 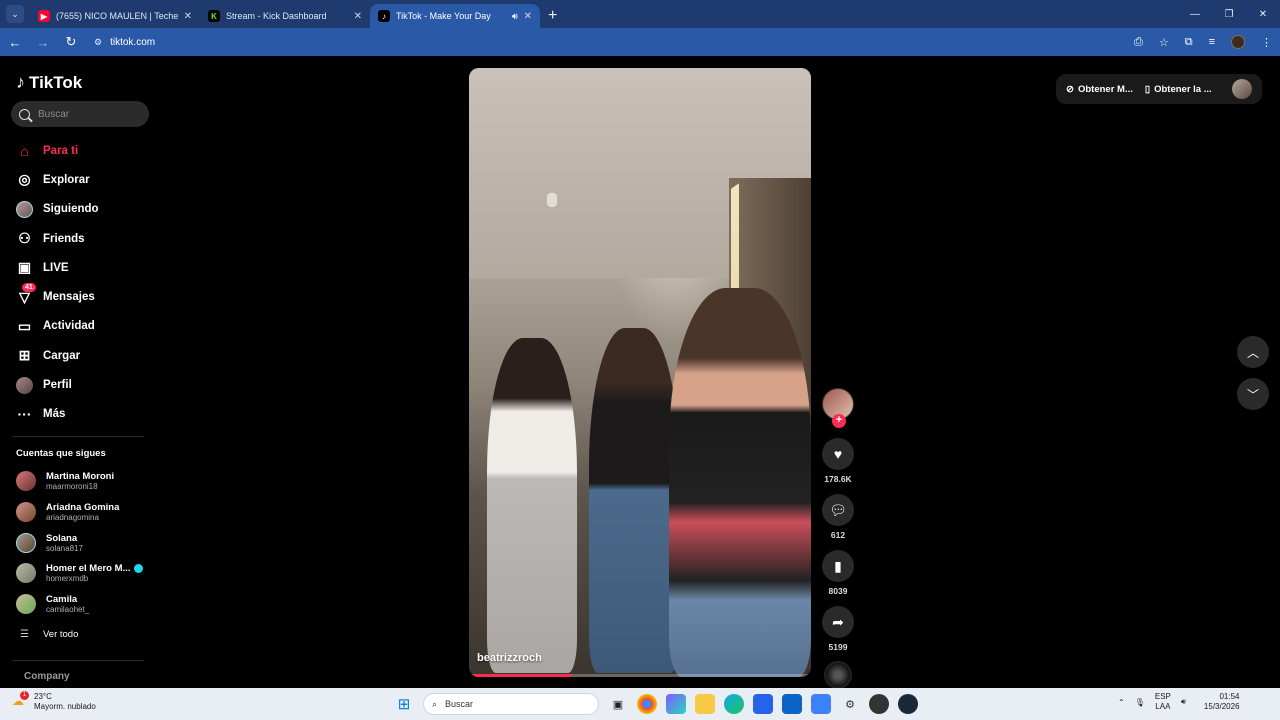 What do you see at coordinates (1138, 42) in the screenshot?
I see `install-app-icon: ⎙` at bounding box center [1138, 42].